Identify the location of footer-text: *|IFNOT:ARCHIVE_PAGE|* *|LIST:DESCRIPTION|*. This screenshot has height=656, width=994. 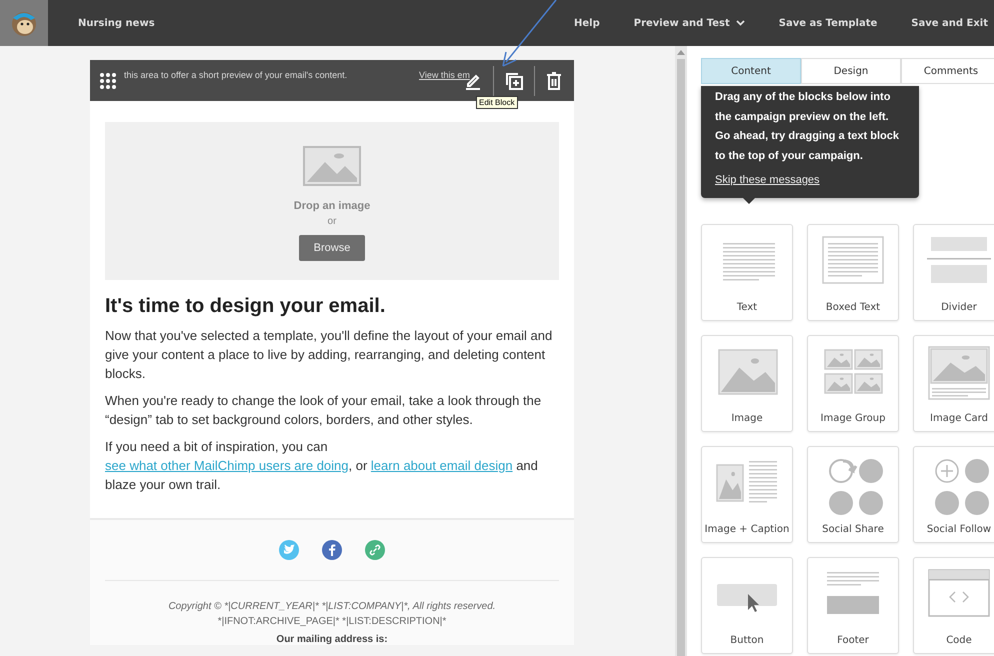
(332, 622).